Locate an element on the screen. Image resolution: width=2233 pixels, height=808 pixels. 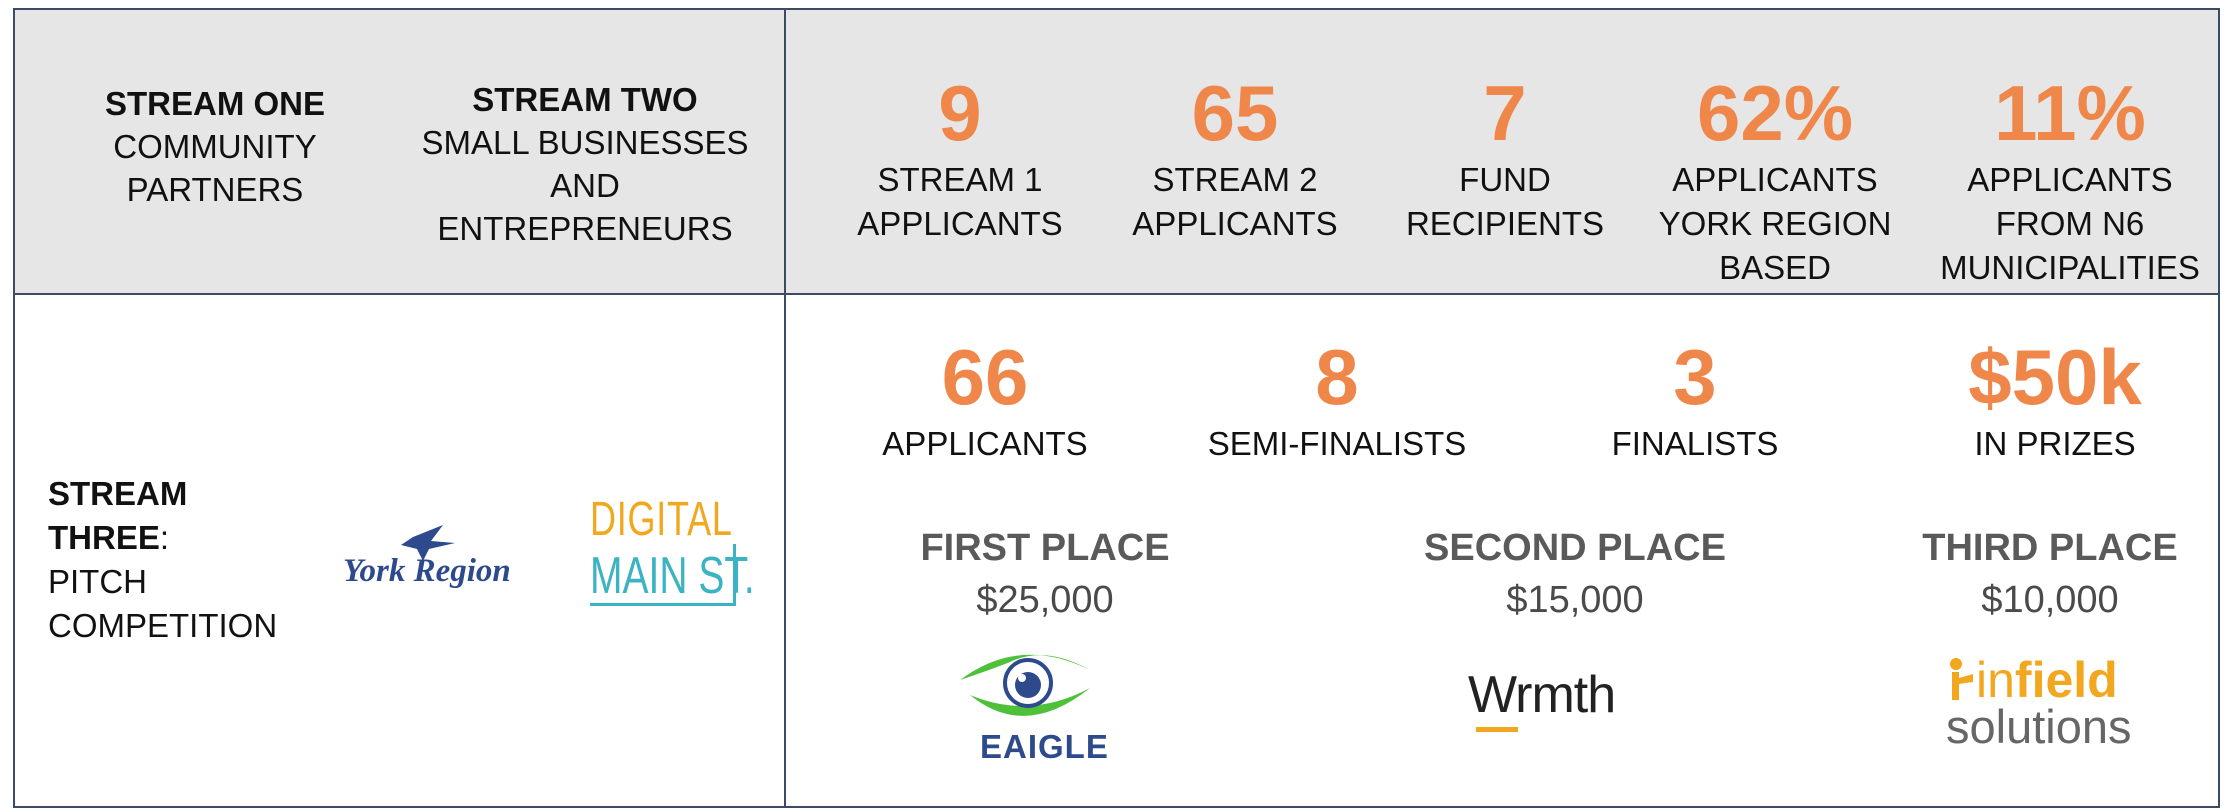
comp-stat-value: $50k is located at coordinates (2055, 377).